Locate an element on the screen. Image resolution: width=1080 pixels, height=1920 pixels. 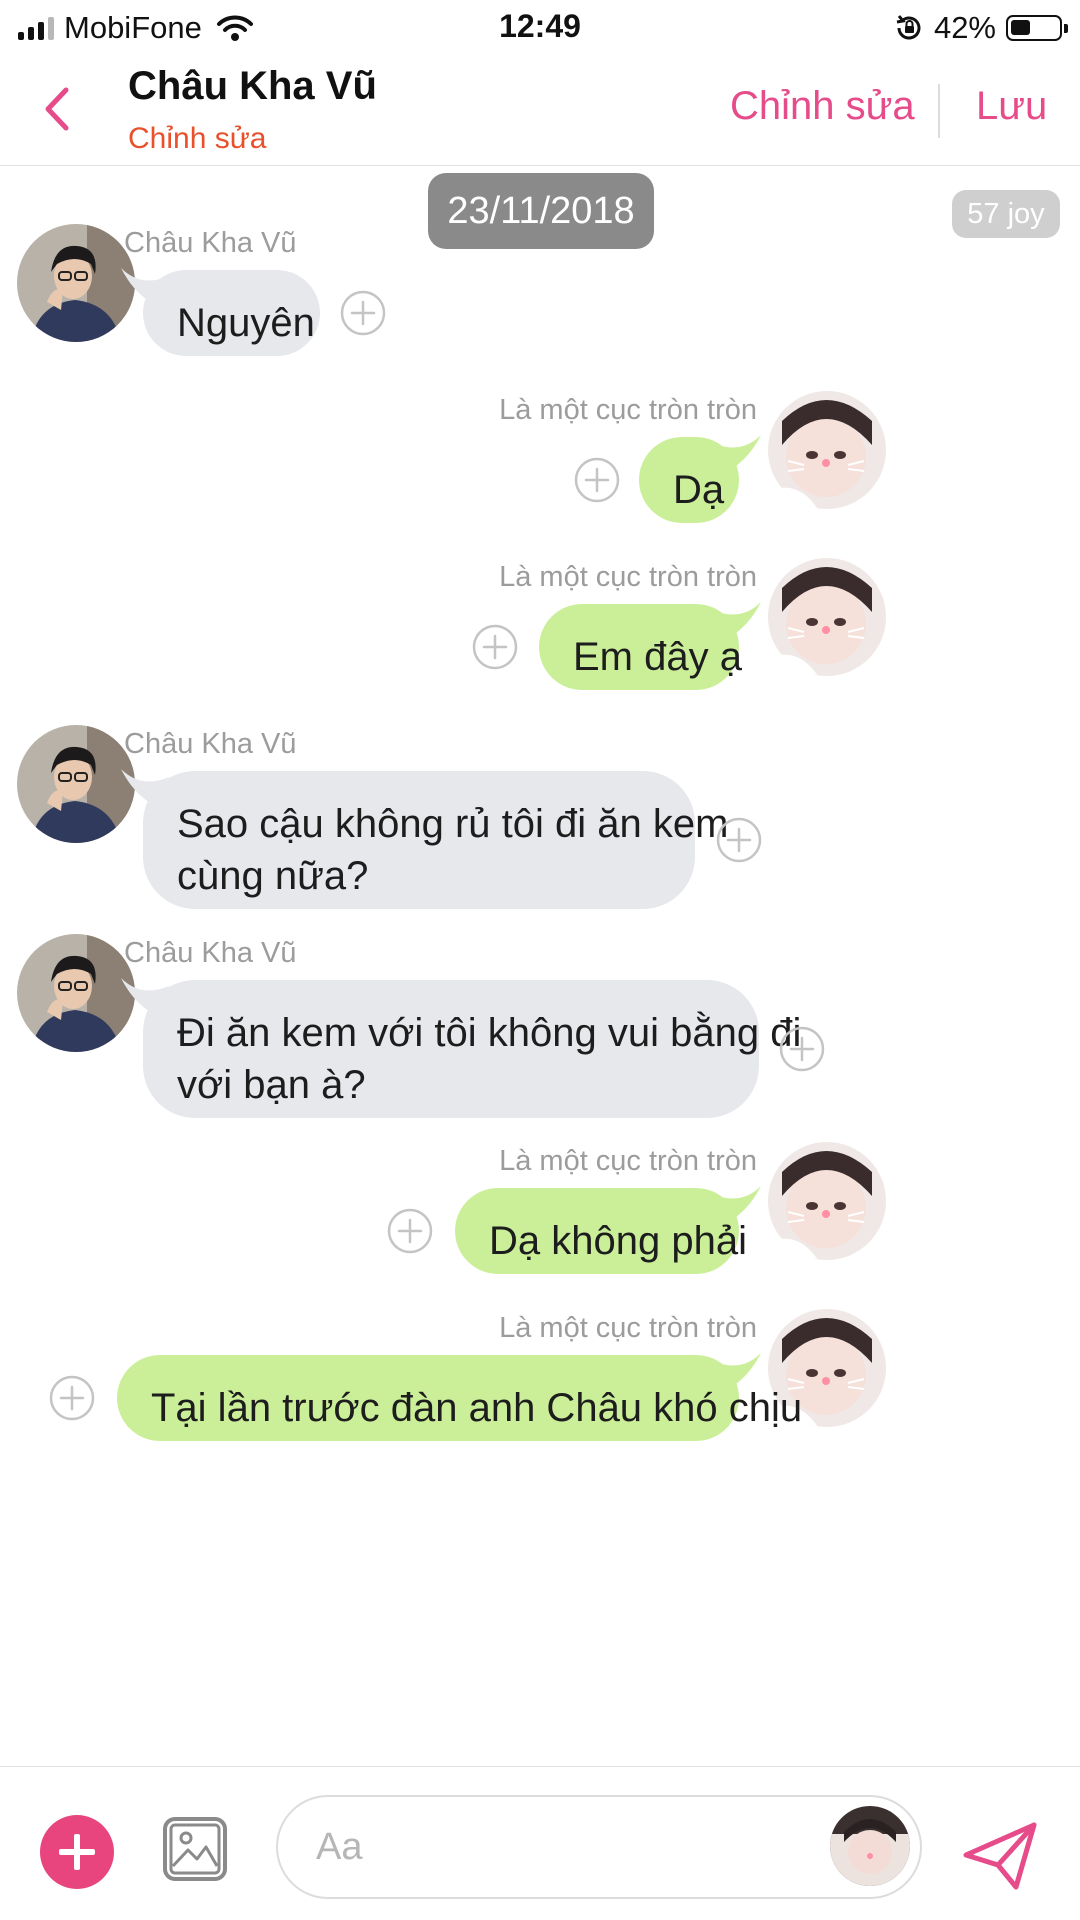
message-bubble: Em đây ạ is located at coordinates (640, 647).